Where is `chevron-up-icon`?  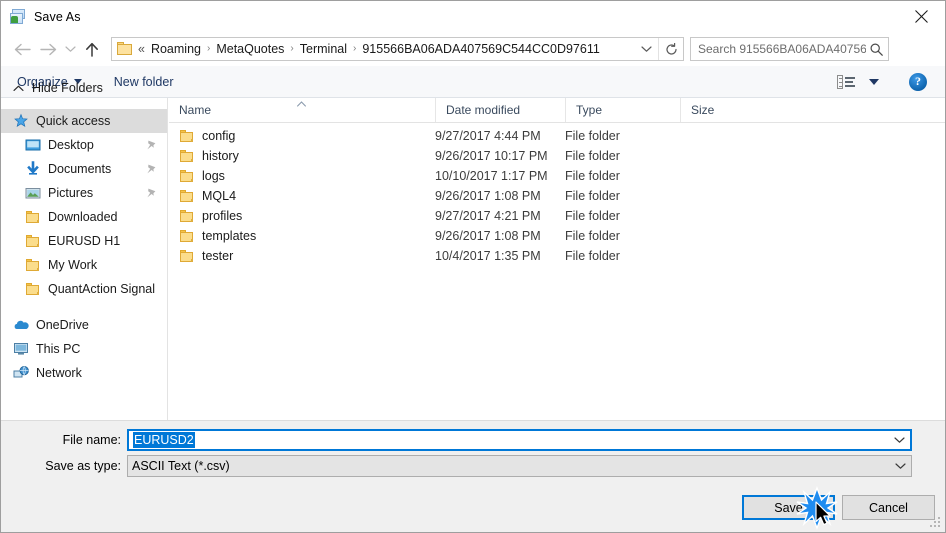
chevron-up-icon is located at coordinates (18, 88).